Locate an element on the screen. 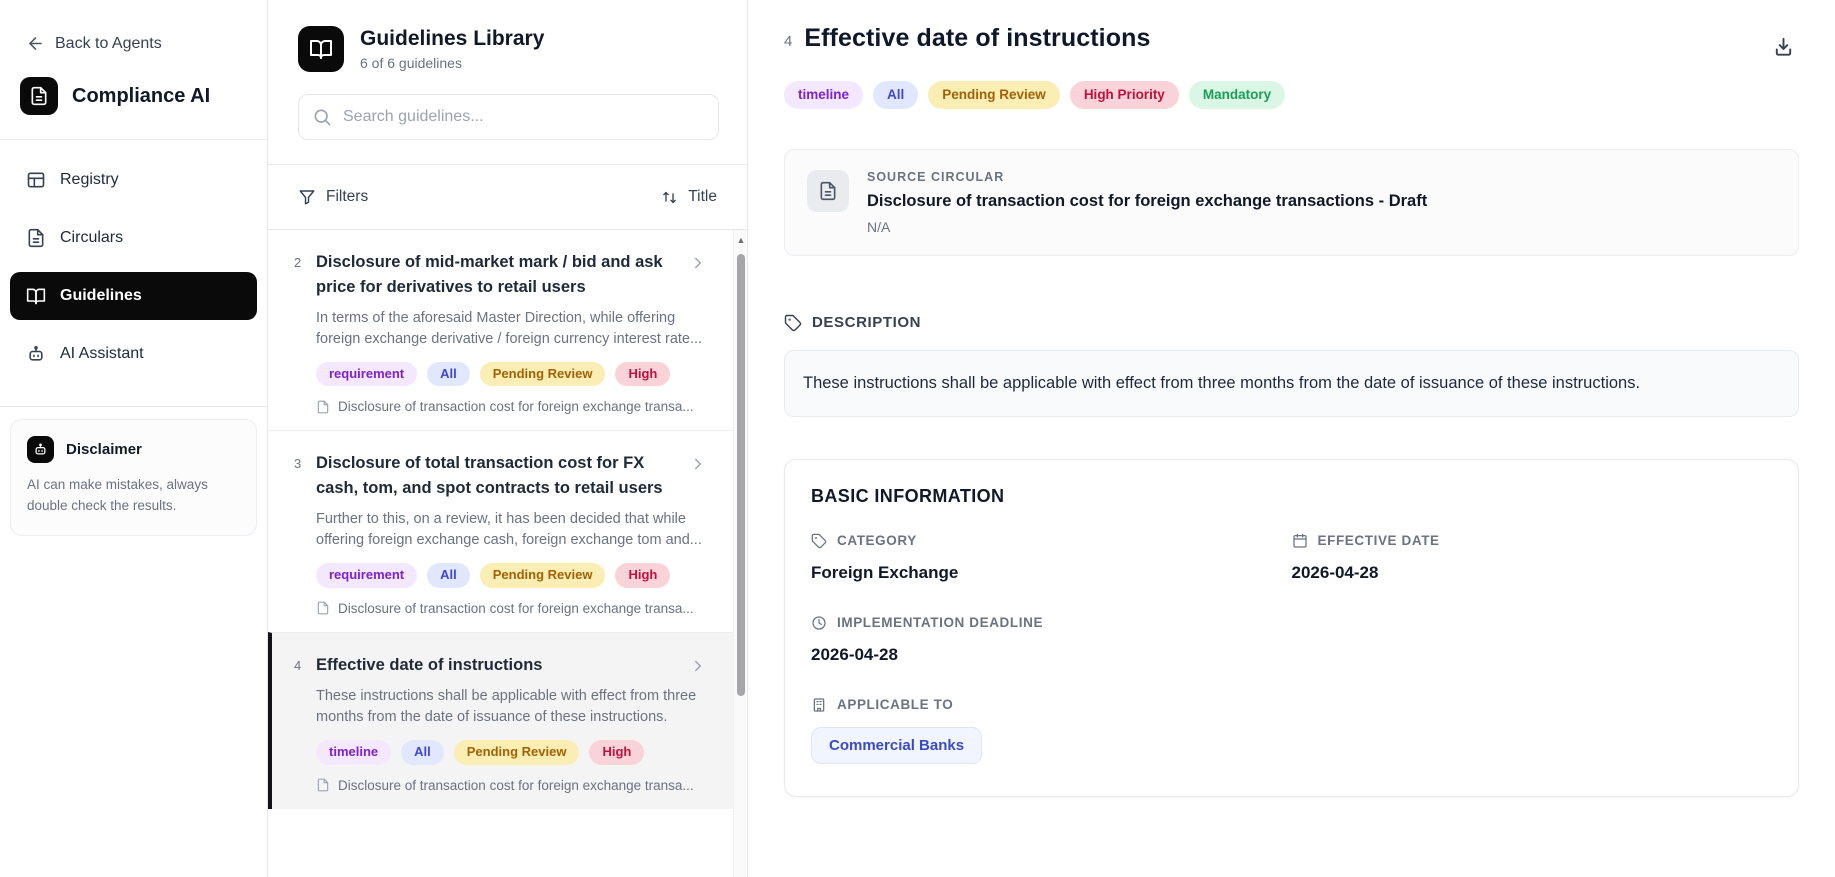 The image size is (1835, 877). clock-icon is located at coordinates (819, 623).